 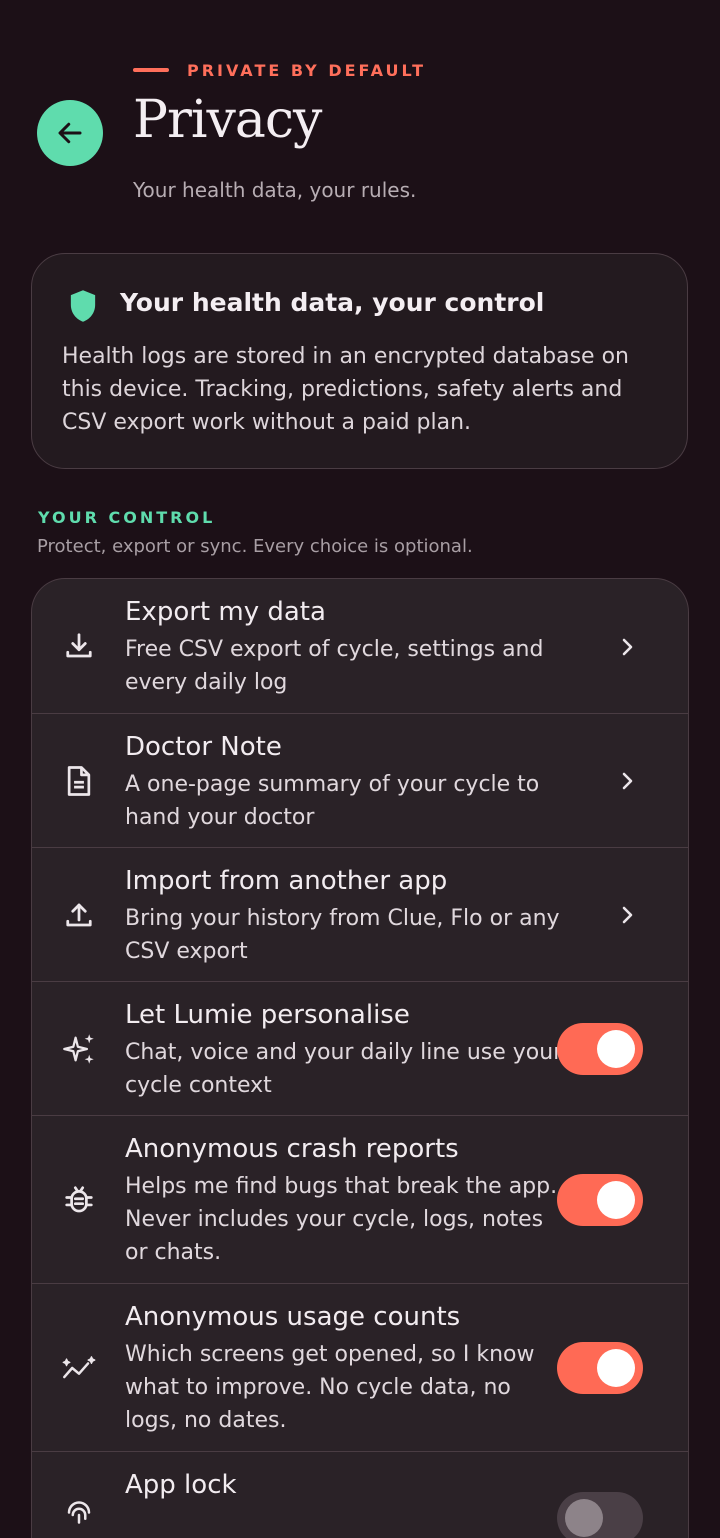 I want to click on fingerprint-icon, so click(x=79, y=1515).